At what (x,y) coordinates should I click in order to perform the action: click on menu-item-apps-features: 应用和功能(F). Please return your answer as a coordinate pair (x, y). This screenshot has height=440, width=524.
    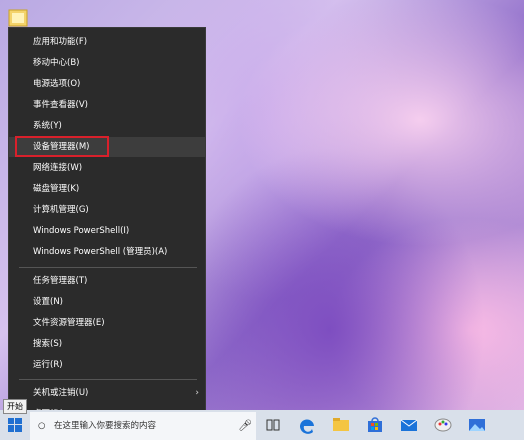
    Looking at the image, I should click on (107, 42).